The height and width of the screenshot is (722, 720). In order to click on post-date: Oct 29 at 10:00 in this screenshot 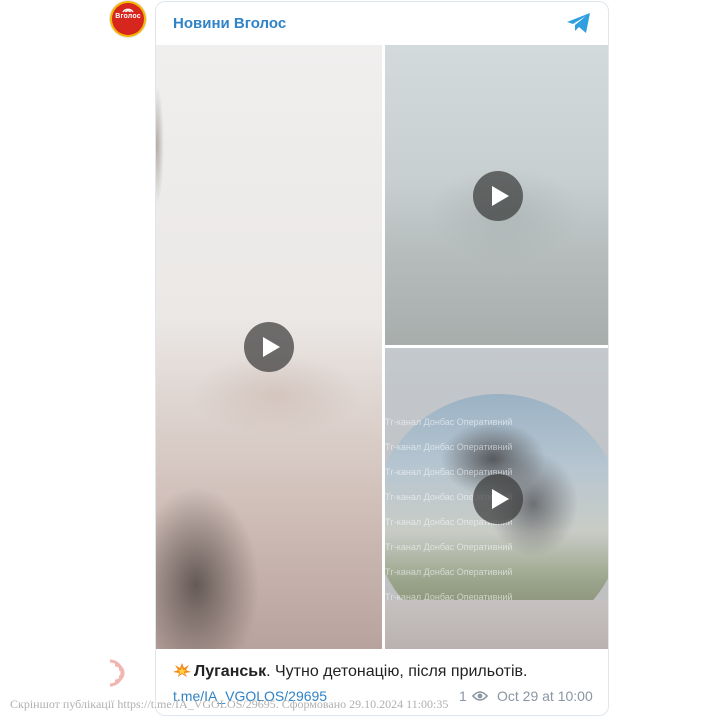, I will do `click(545, 696)`.